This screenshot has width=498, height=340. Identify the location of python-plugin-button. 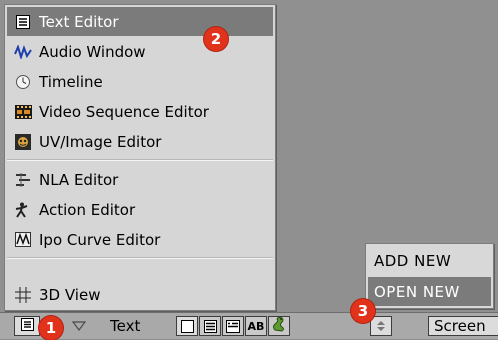
(279, 326).